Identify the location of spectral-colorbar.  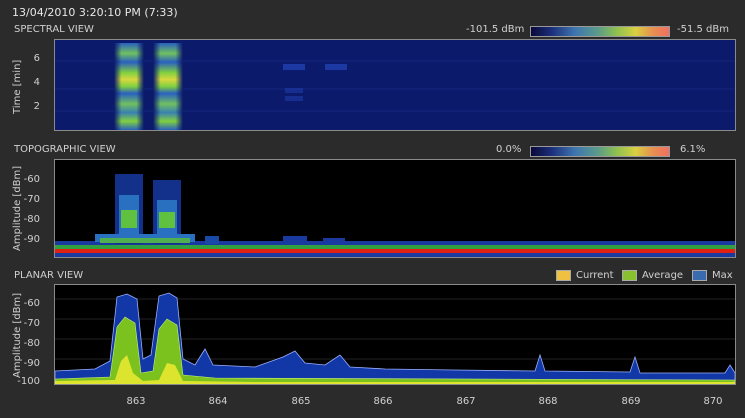
(600, 31).